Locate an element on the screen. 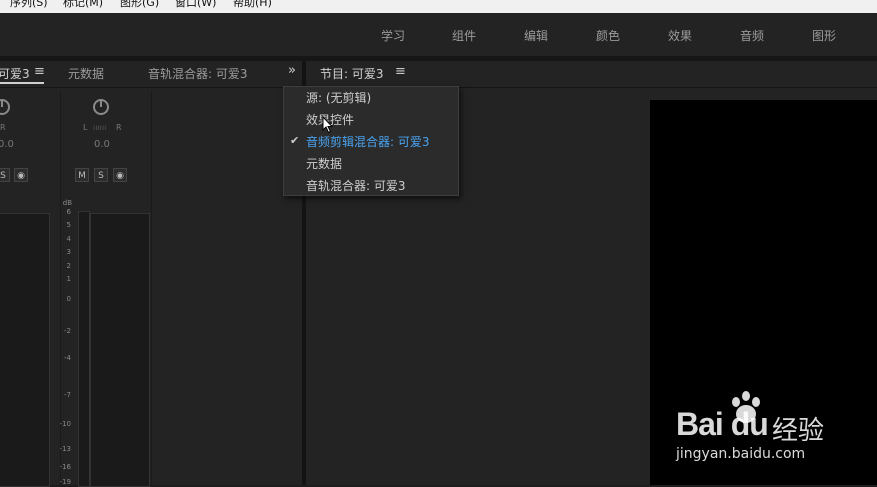 The width and height of the screenshot is (877, 487). menu-graphics: 图形(G) is located at coordinates (139, 4).